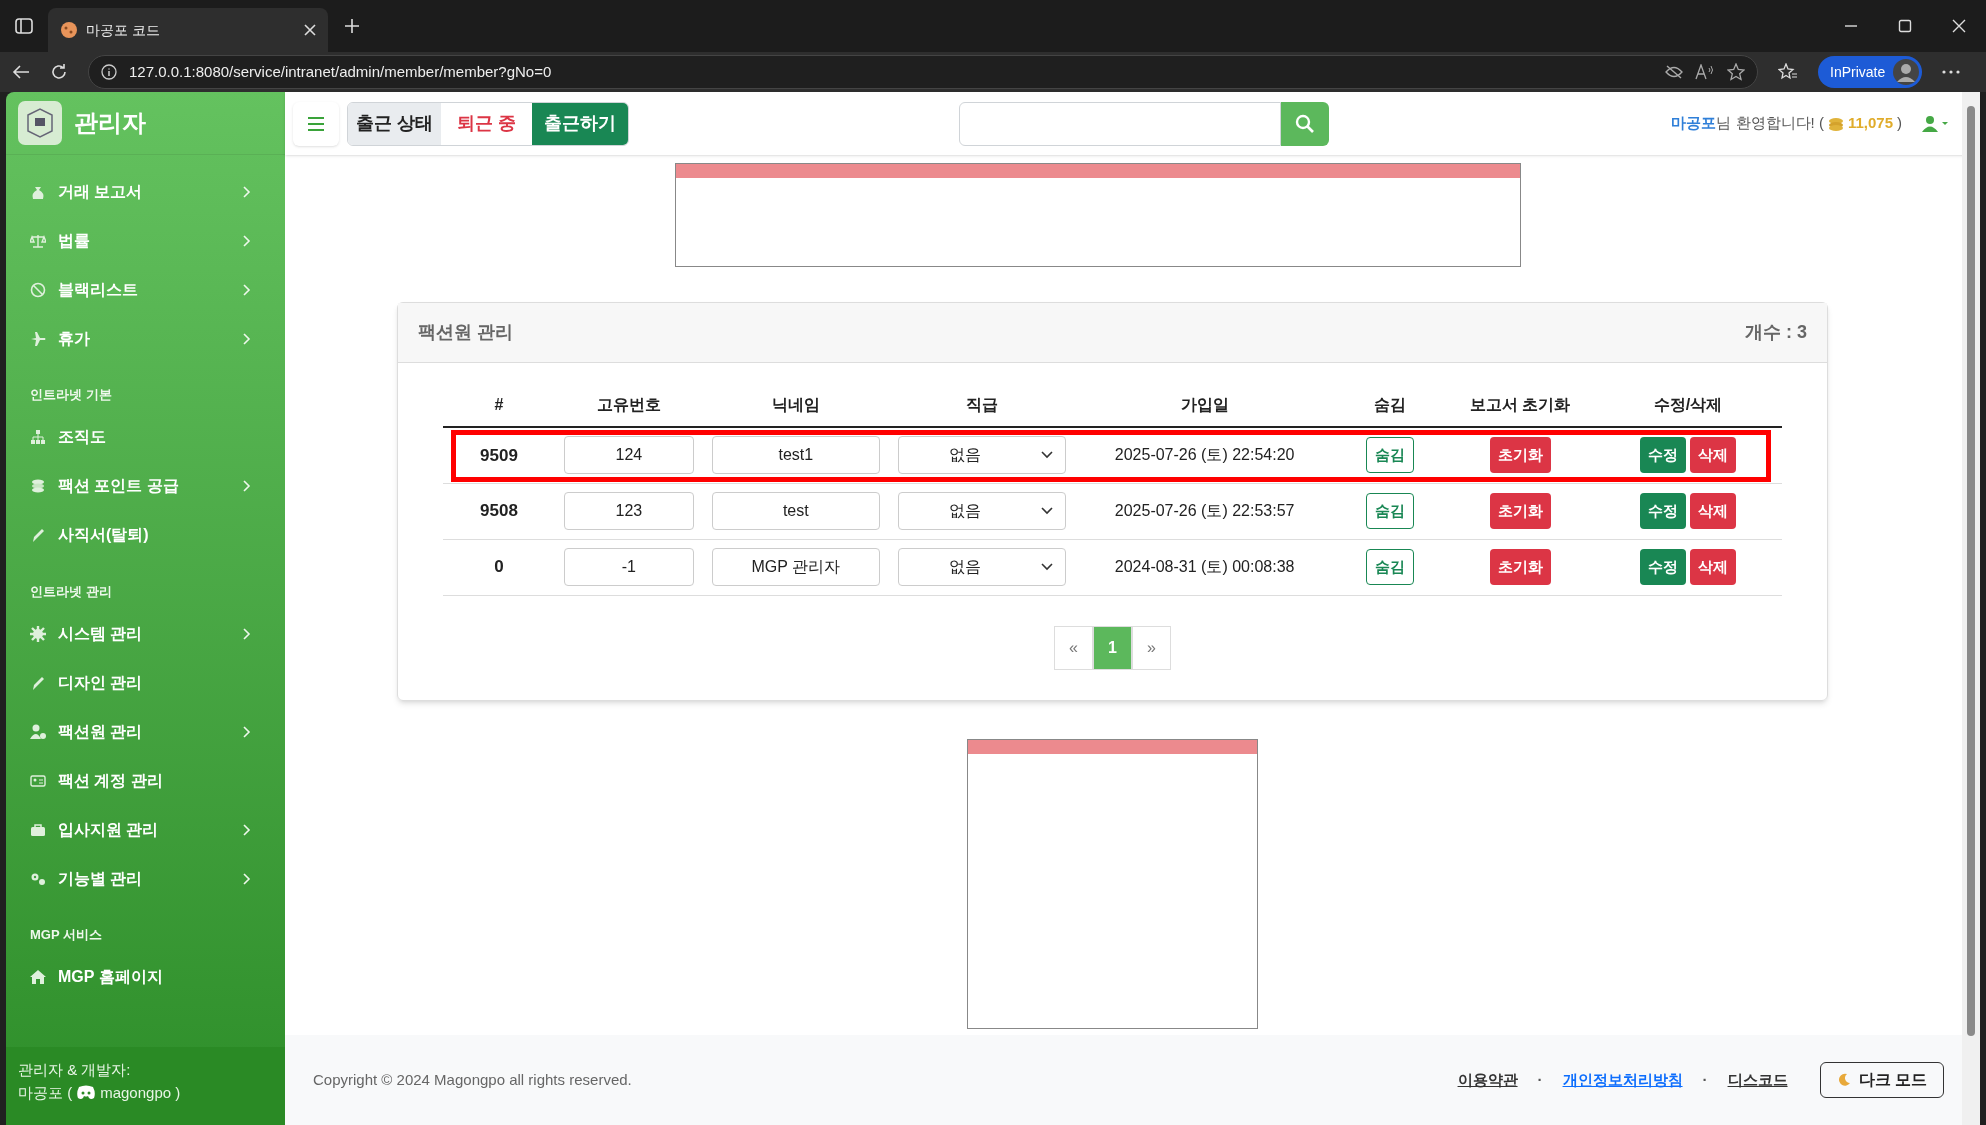 The height and width of the screenshot is (1125, 1986). What do you see at coordinates (1788, 72) in the screenshot?
I see `favorites-icon` at bounding box center [1788, 72].